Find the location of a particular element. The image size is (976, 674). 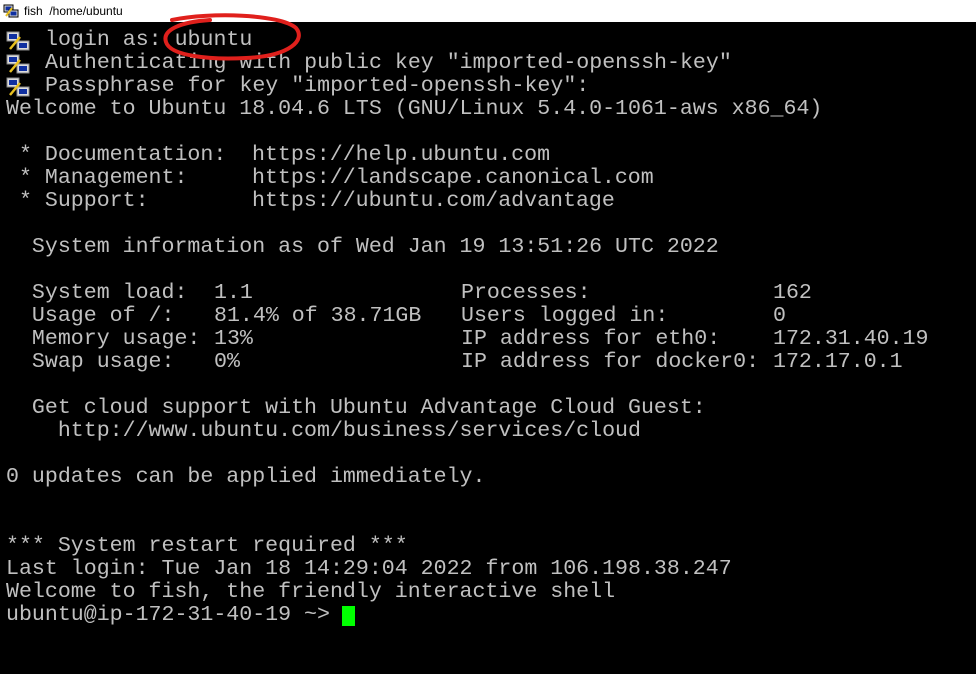

sysinfo-label: Usage of /: is located at coordinates (90, 316).